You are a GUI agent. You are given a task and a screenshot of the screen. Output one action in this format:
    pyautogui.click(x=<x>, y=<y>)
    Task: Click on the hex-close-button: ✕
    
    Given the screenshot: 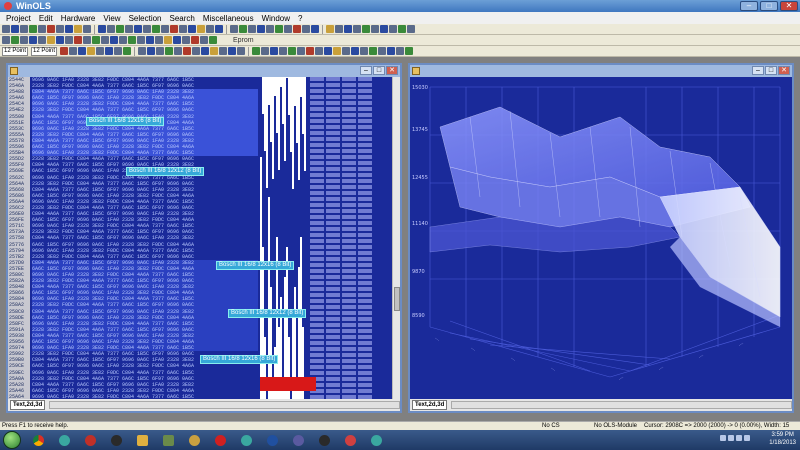 What is the action you would take?
    pyautogui.click(x=392, y=70)
    